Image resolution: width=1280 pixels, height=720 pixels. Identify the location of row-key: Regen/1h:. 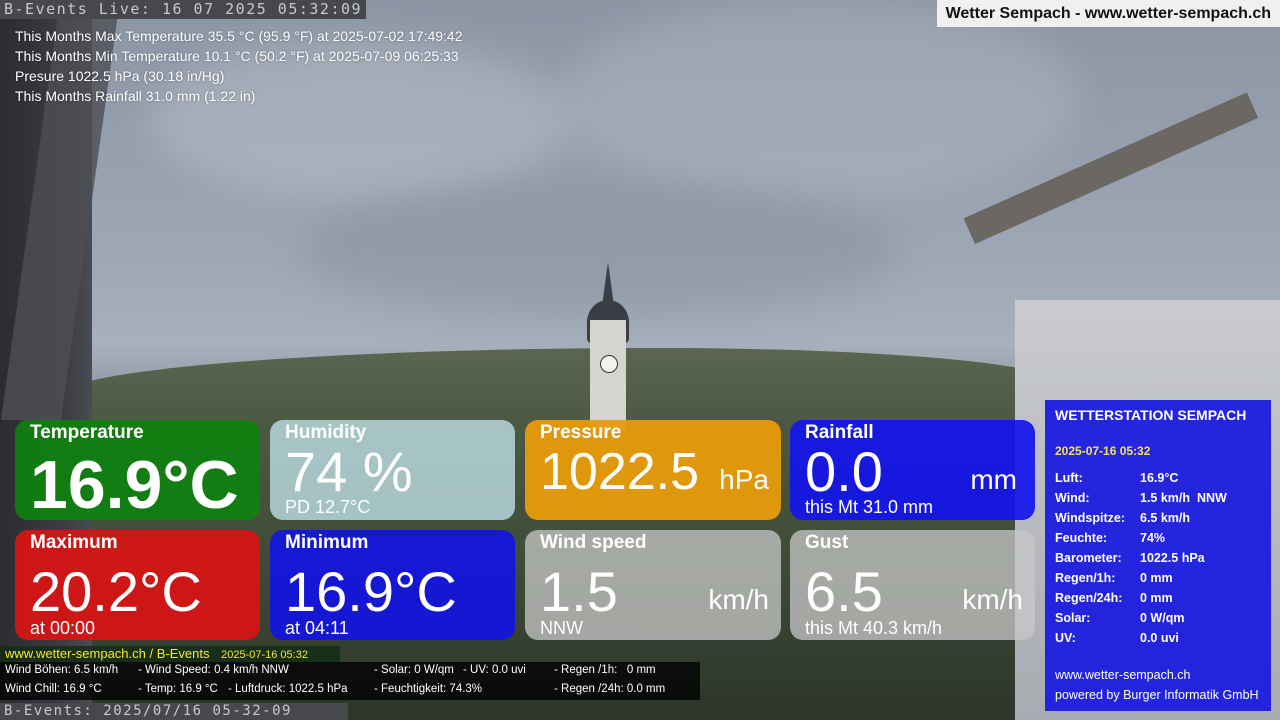
(1085, 578).